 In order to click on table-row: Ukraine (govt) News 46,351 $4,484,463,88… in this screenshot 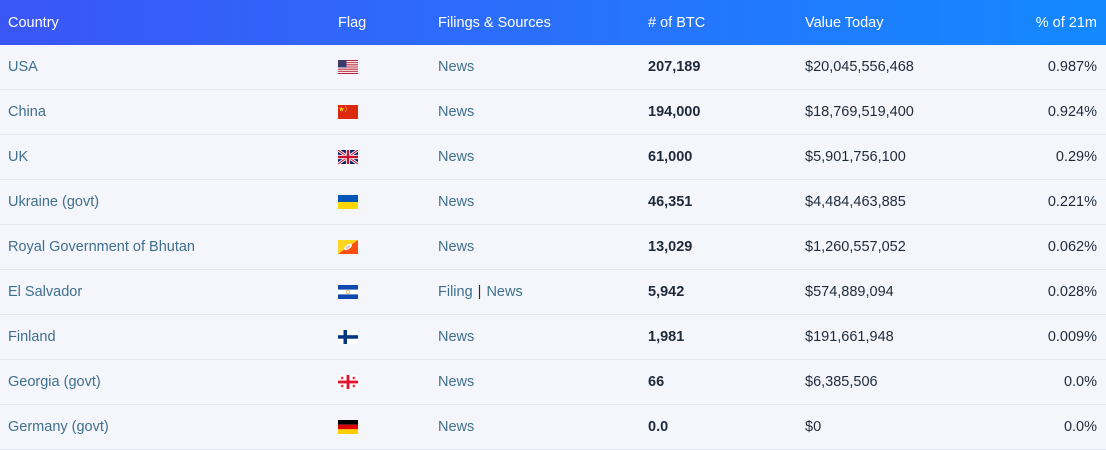, I will do `click(553, 202)`.